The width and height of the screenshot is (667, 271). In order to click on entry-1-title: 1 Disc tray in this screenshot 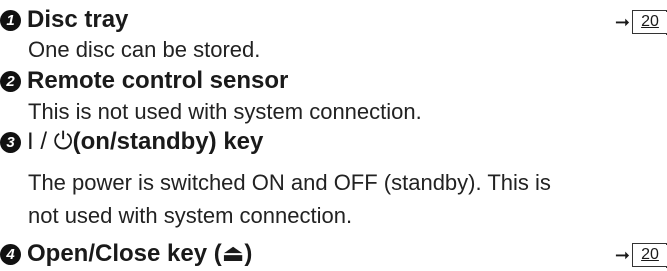, I will do `click(64, 20)`.